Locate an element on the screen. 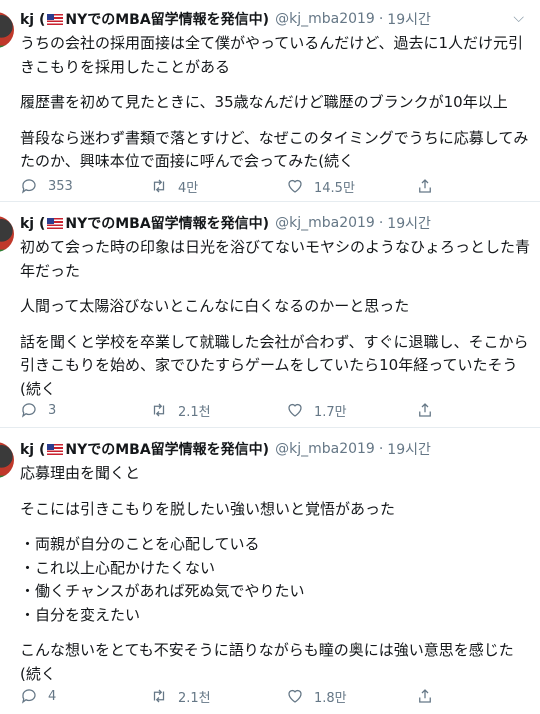 This screenshot has width=540, height=714. tweet-paragraph: 履歴書を初めて見たときに、35歳なんだけど職歴のブランクが10年以上 is located at coordinates (264, 102).